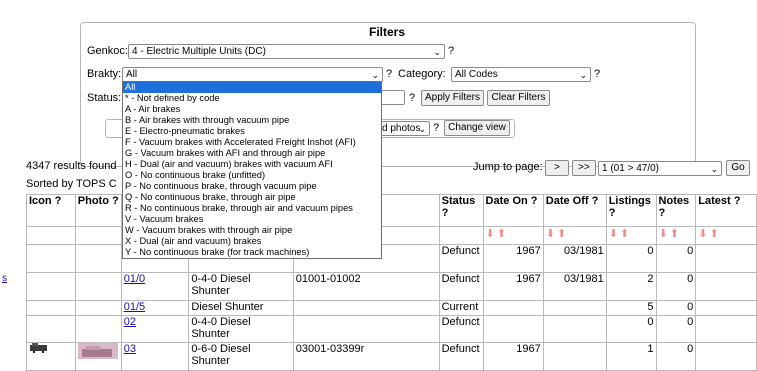 The height and width of the screenshot is (371, 757). I want to click on locomotive-icon, so click(38, 348).